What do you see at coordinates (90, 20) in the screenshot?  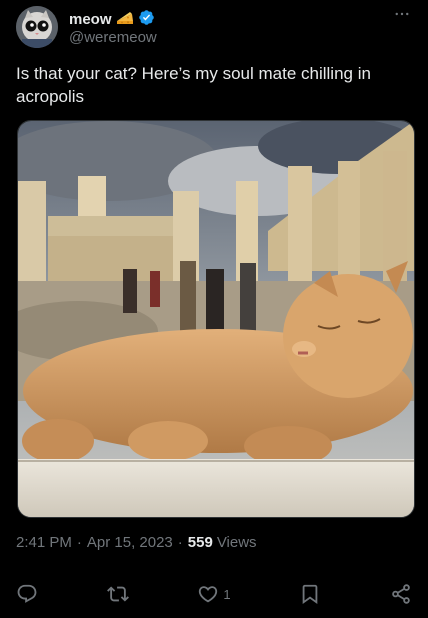 I see `author-display-name: meow` at bounding box center [90, 20].